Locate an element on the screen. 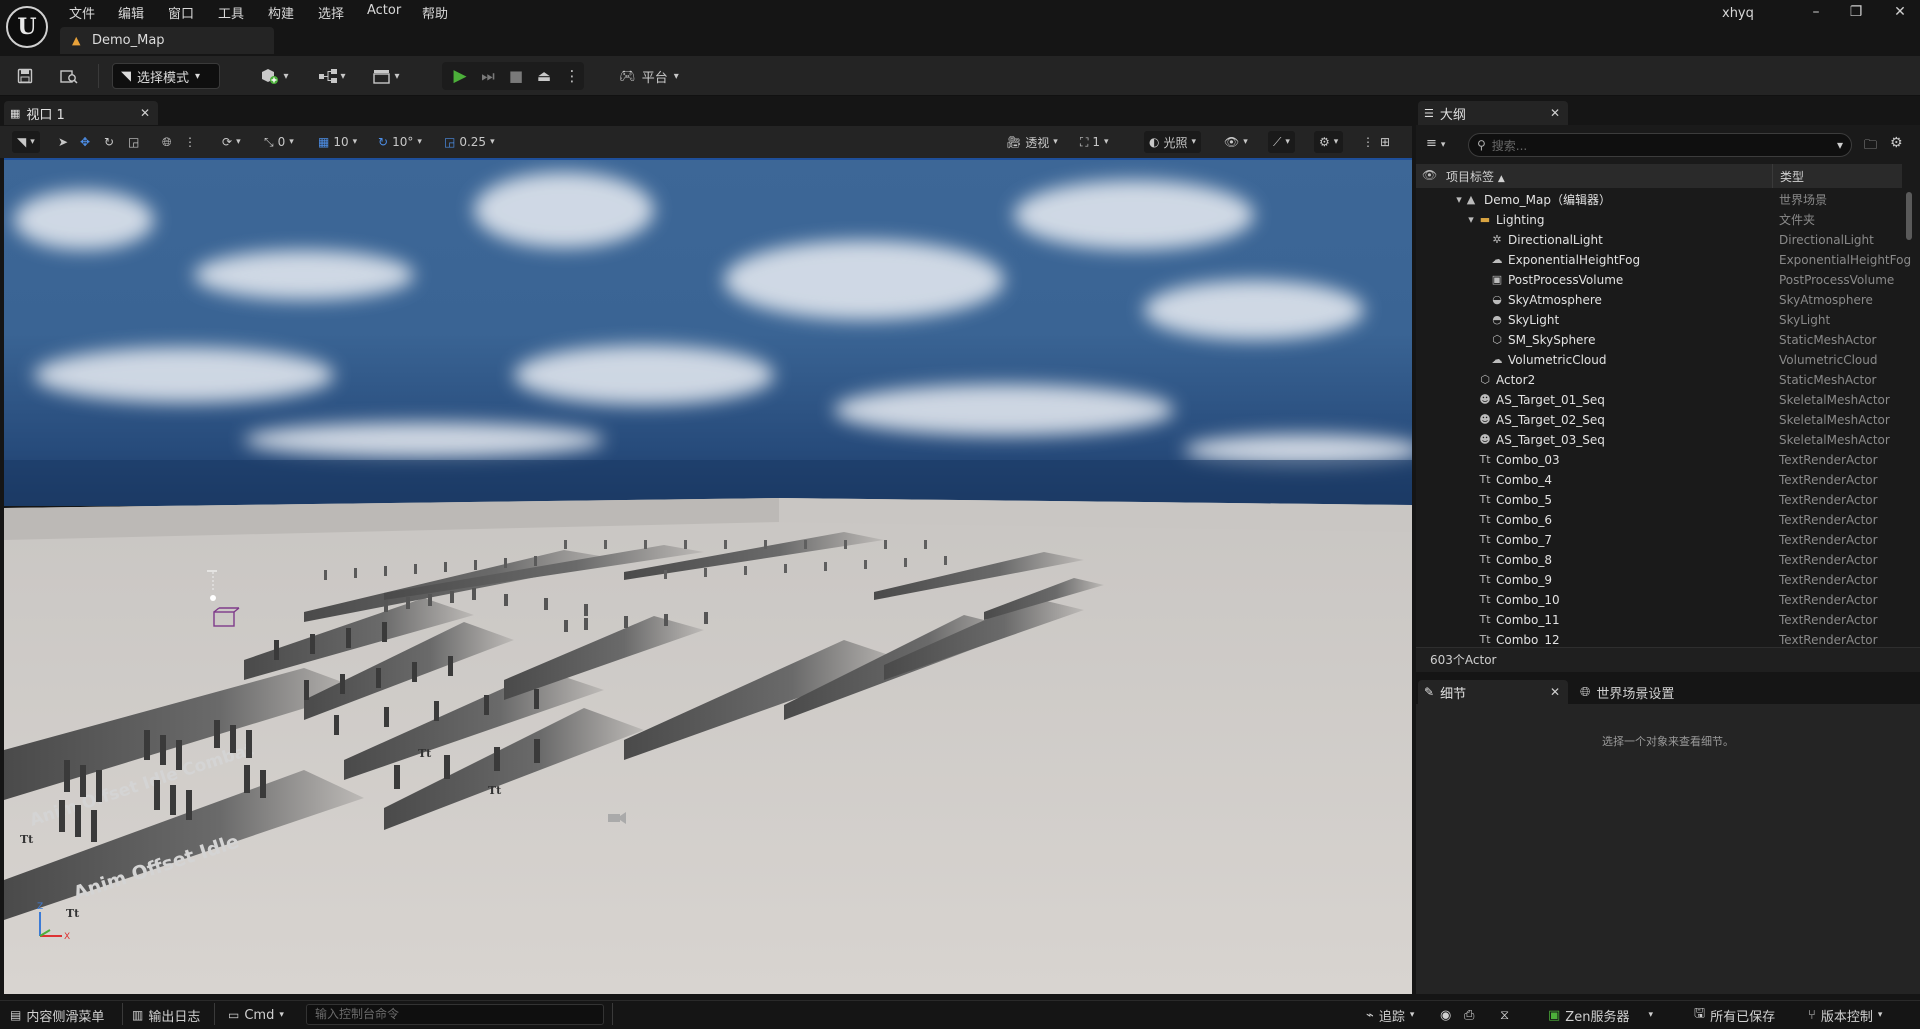  output-log-button: ▥ 输出日志 is located at coordinates (166, 1015).